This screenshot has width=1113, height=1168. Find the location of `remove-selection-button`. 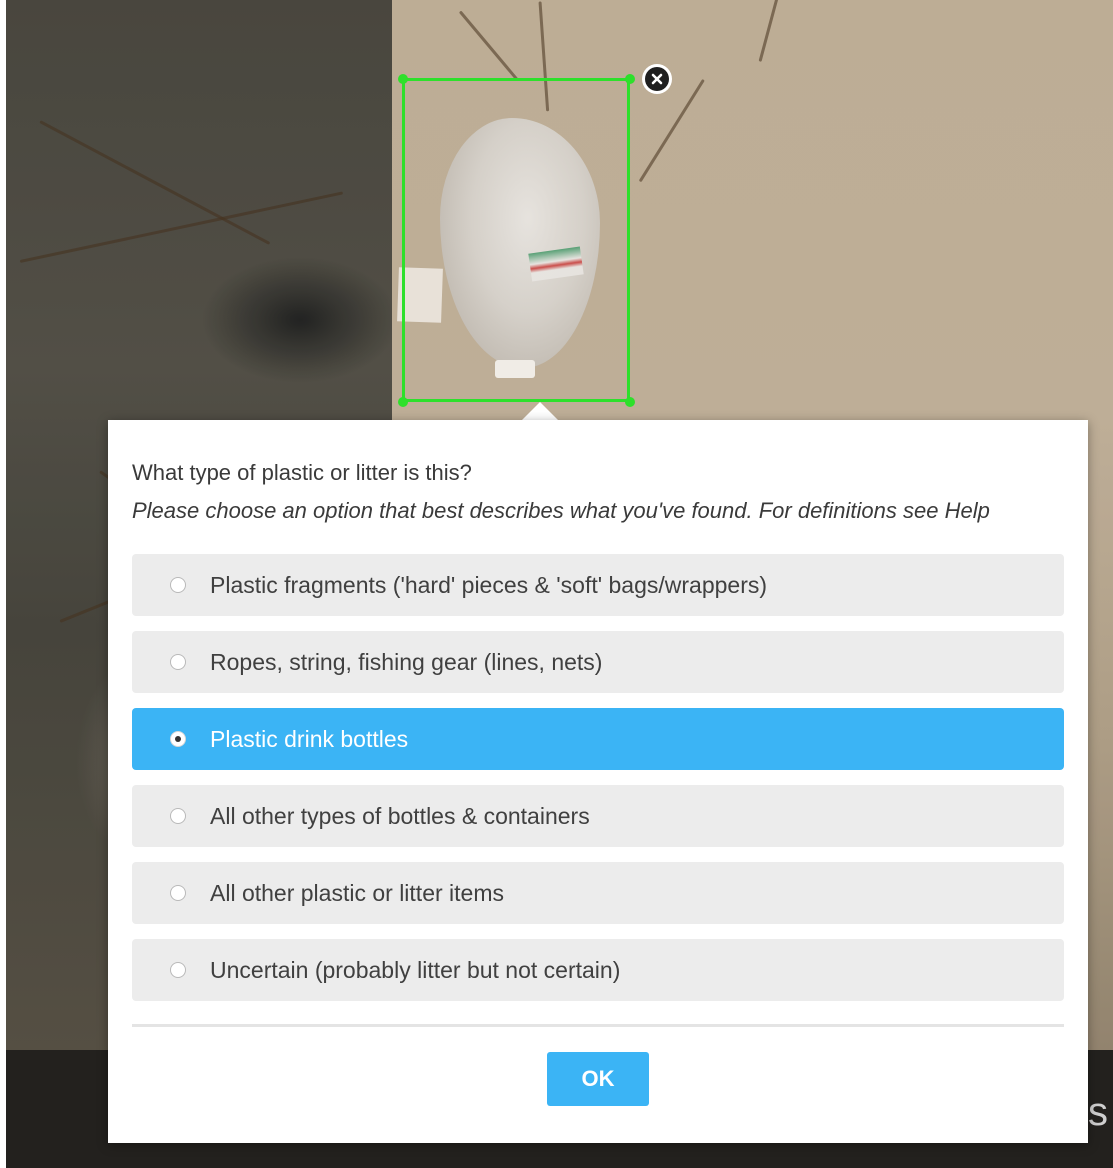

remove-selection-button is located at coordinates (657, 79).